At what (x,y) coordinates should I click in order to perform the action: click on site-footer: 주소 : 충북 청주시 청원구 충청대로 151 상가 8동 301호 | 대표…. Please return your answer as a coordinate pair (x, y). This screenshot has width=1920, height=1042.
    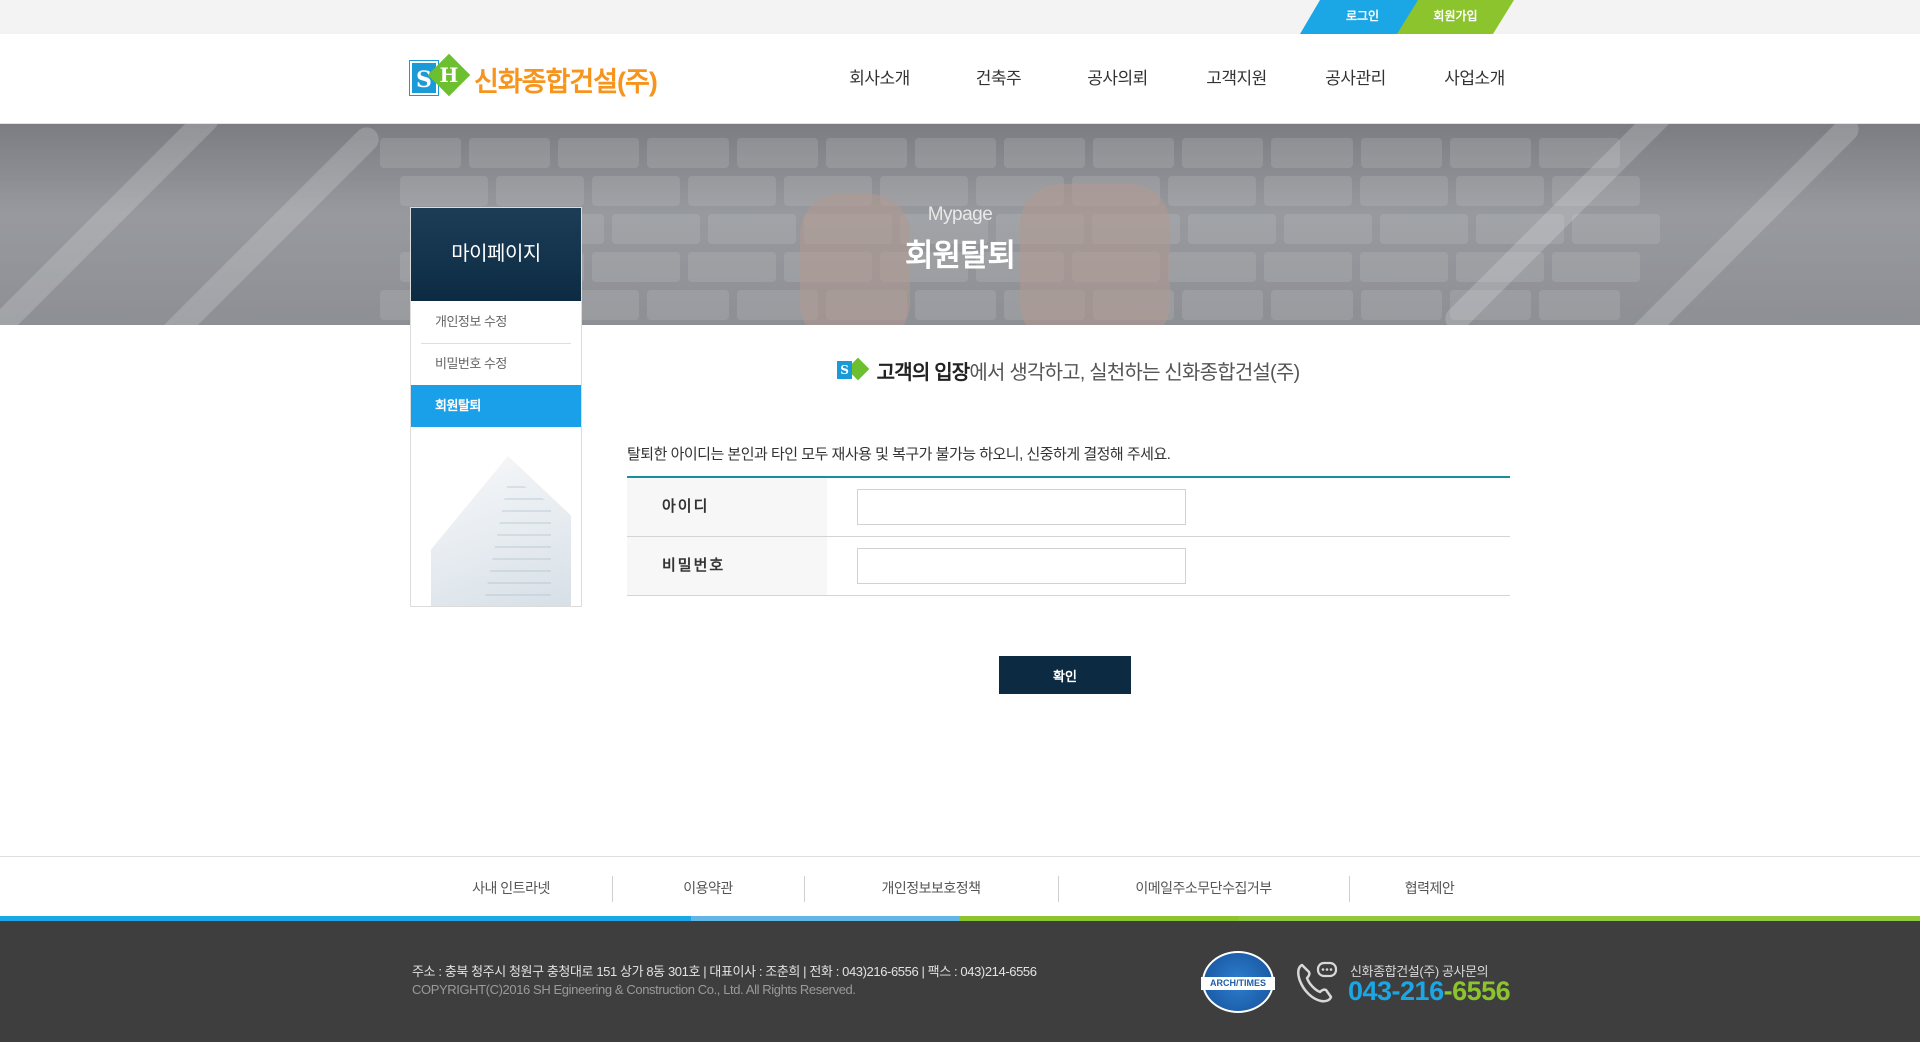
    Looking at the image, I should click on (960, 981).